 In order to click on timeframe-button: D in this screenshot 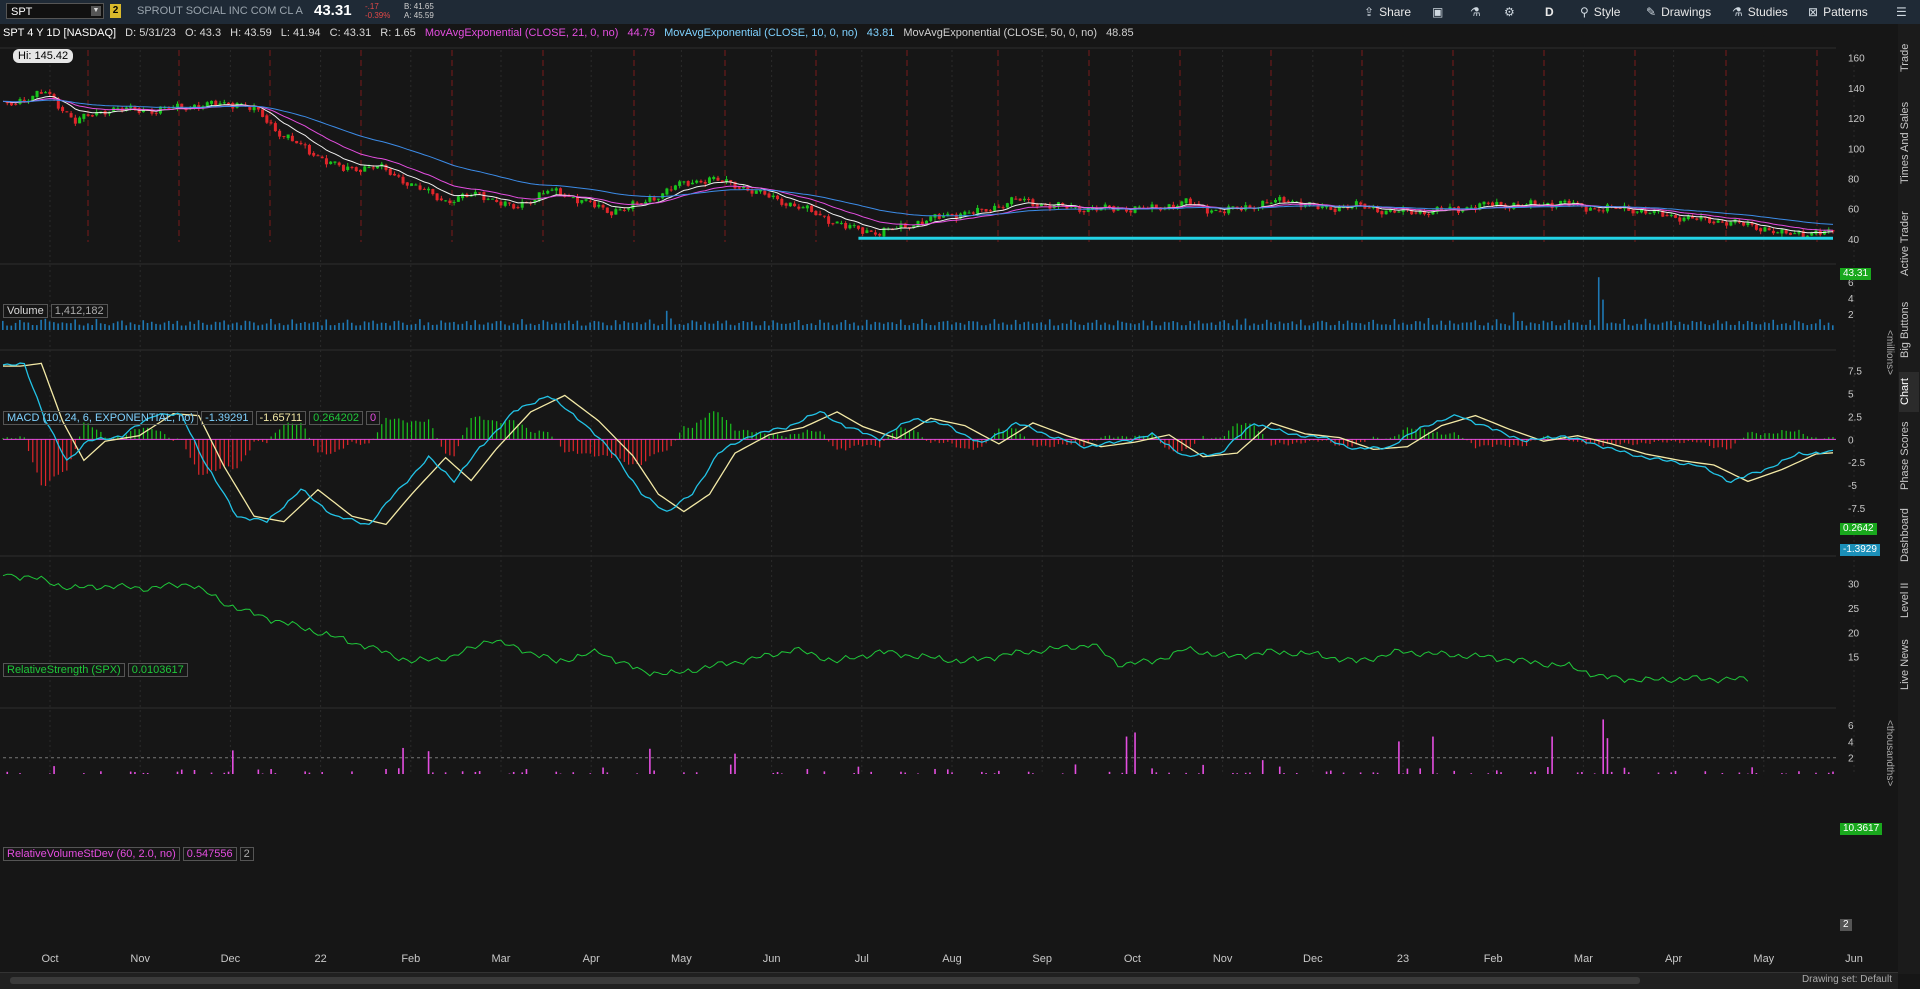, I will do `click(1549, 12)`.